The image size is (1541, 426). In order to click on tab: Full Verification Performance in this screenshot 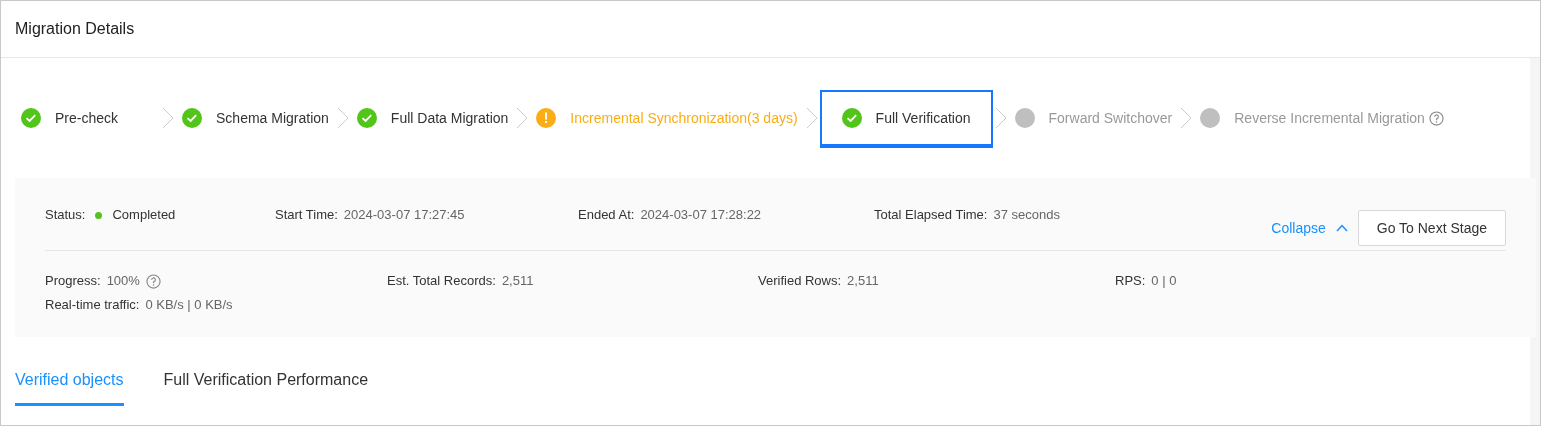, I will do `click(266, 382)`.